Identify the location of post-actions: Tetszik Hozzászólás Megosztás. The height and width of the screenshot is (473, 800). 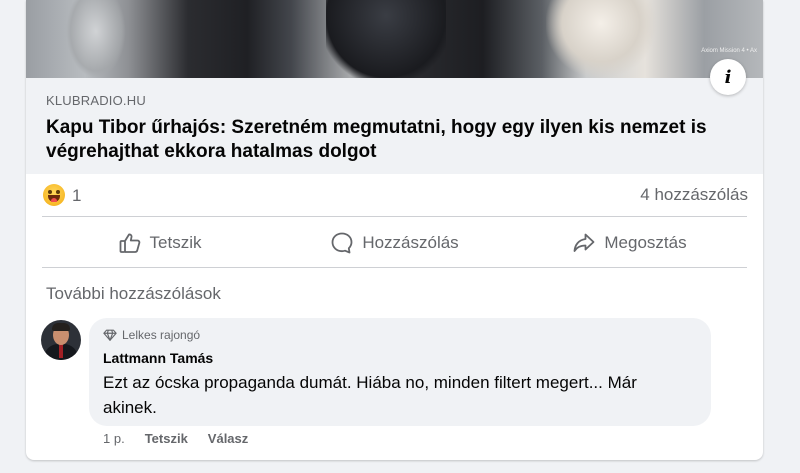
(394, 242).